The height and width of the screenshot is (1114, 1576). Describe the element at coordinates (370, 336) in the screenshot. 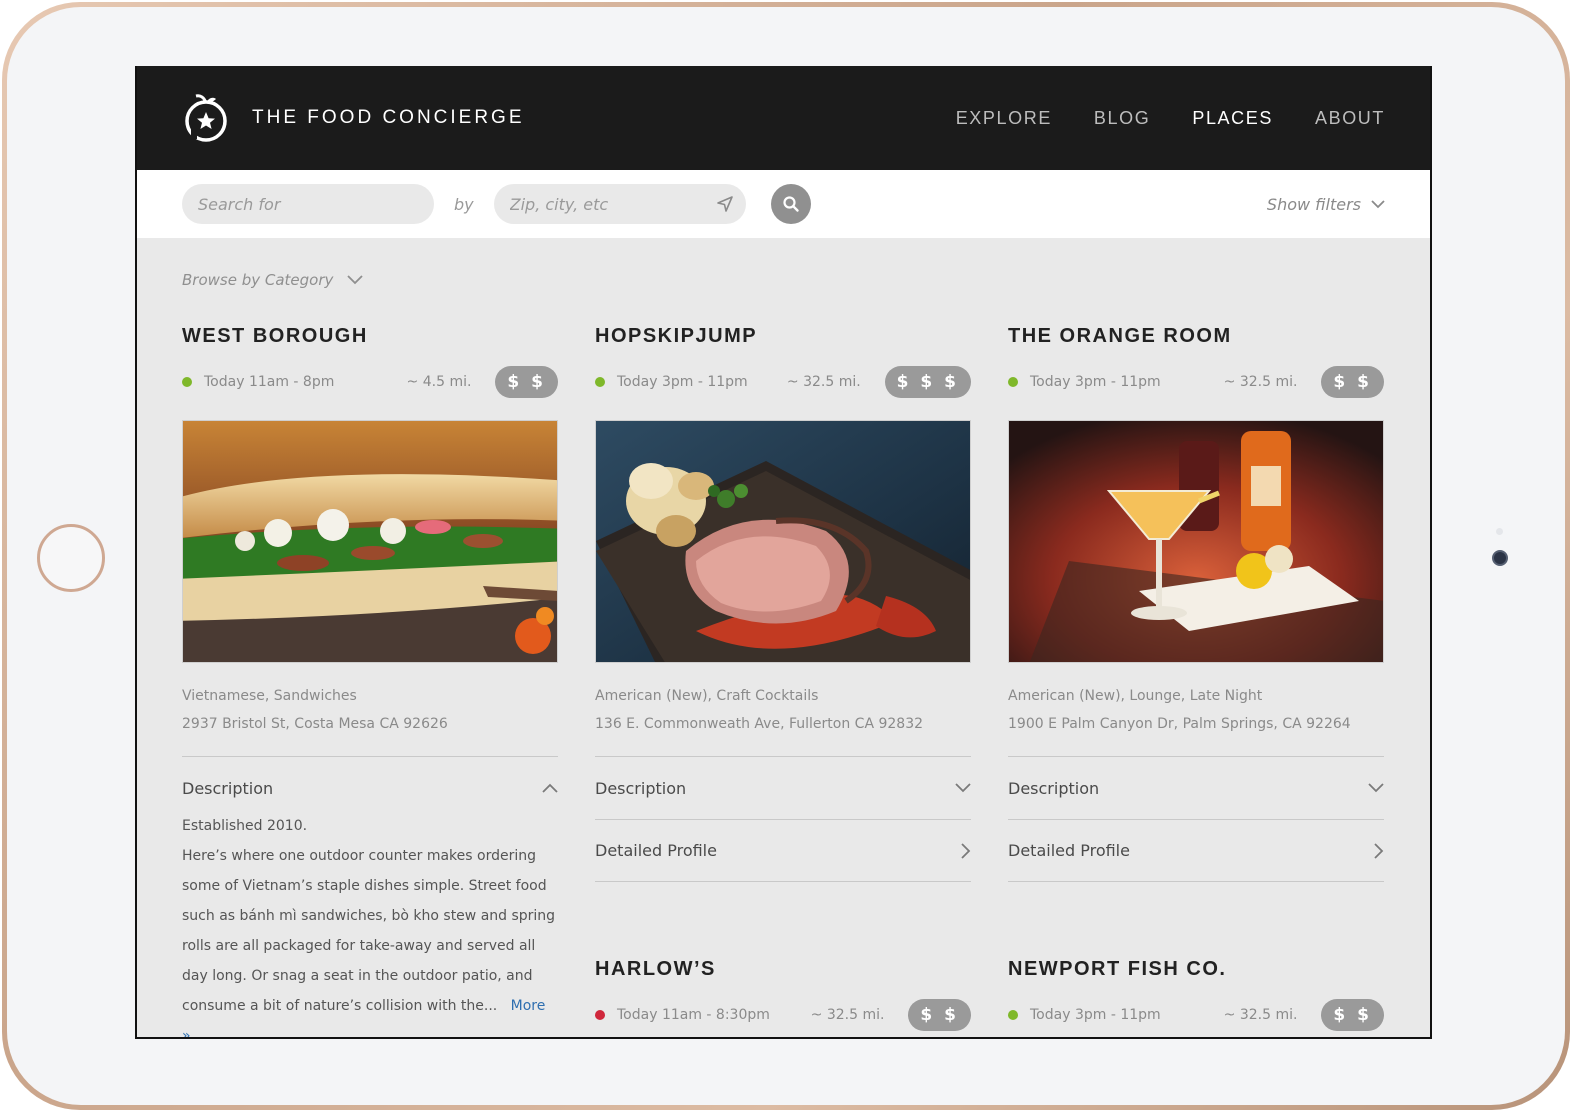

I see `place-name: WEST BOROUGH` at that location.